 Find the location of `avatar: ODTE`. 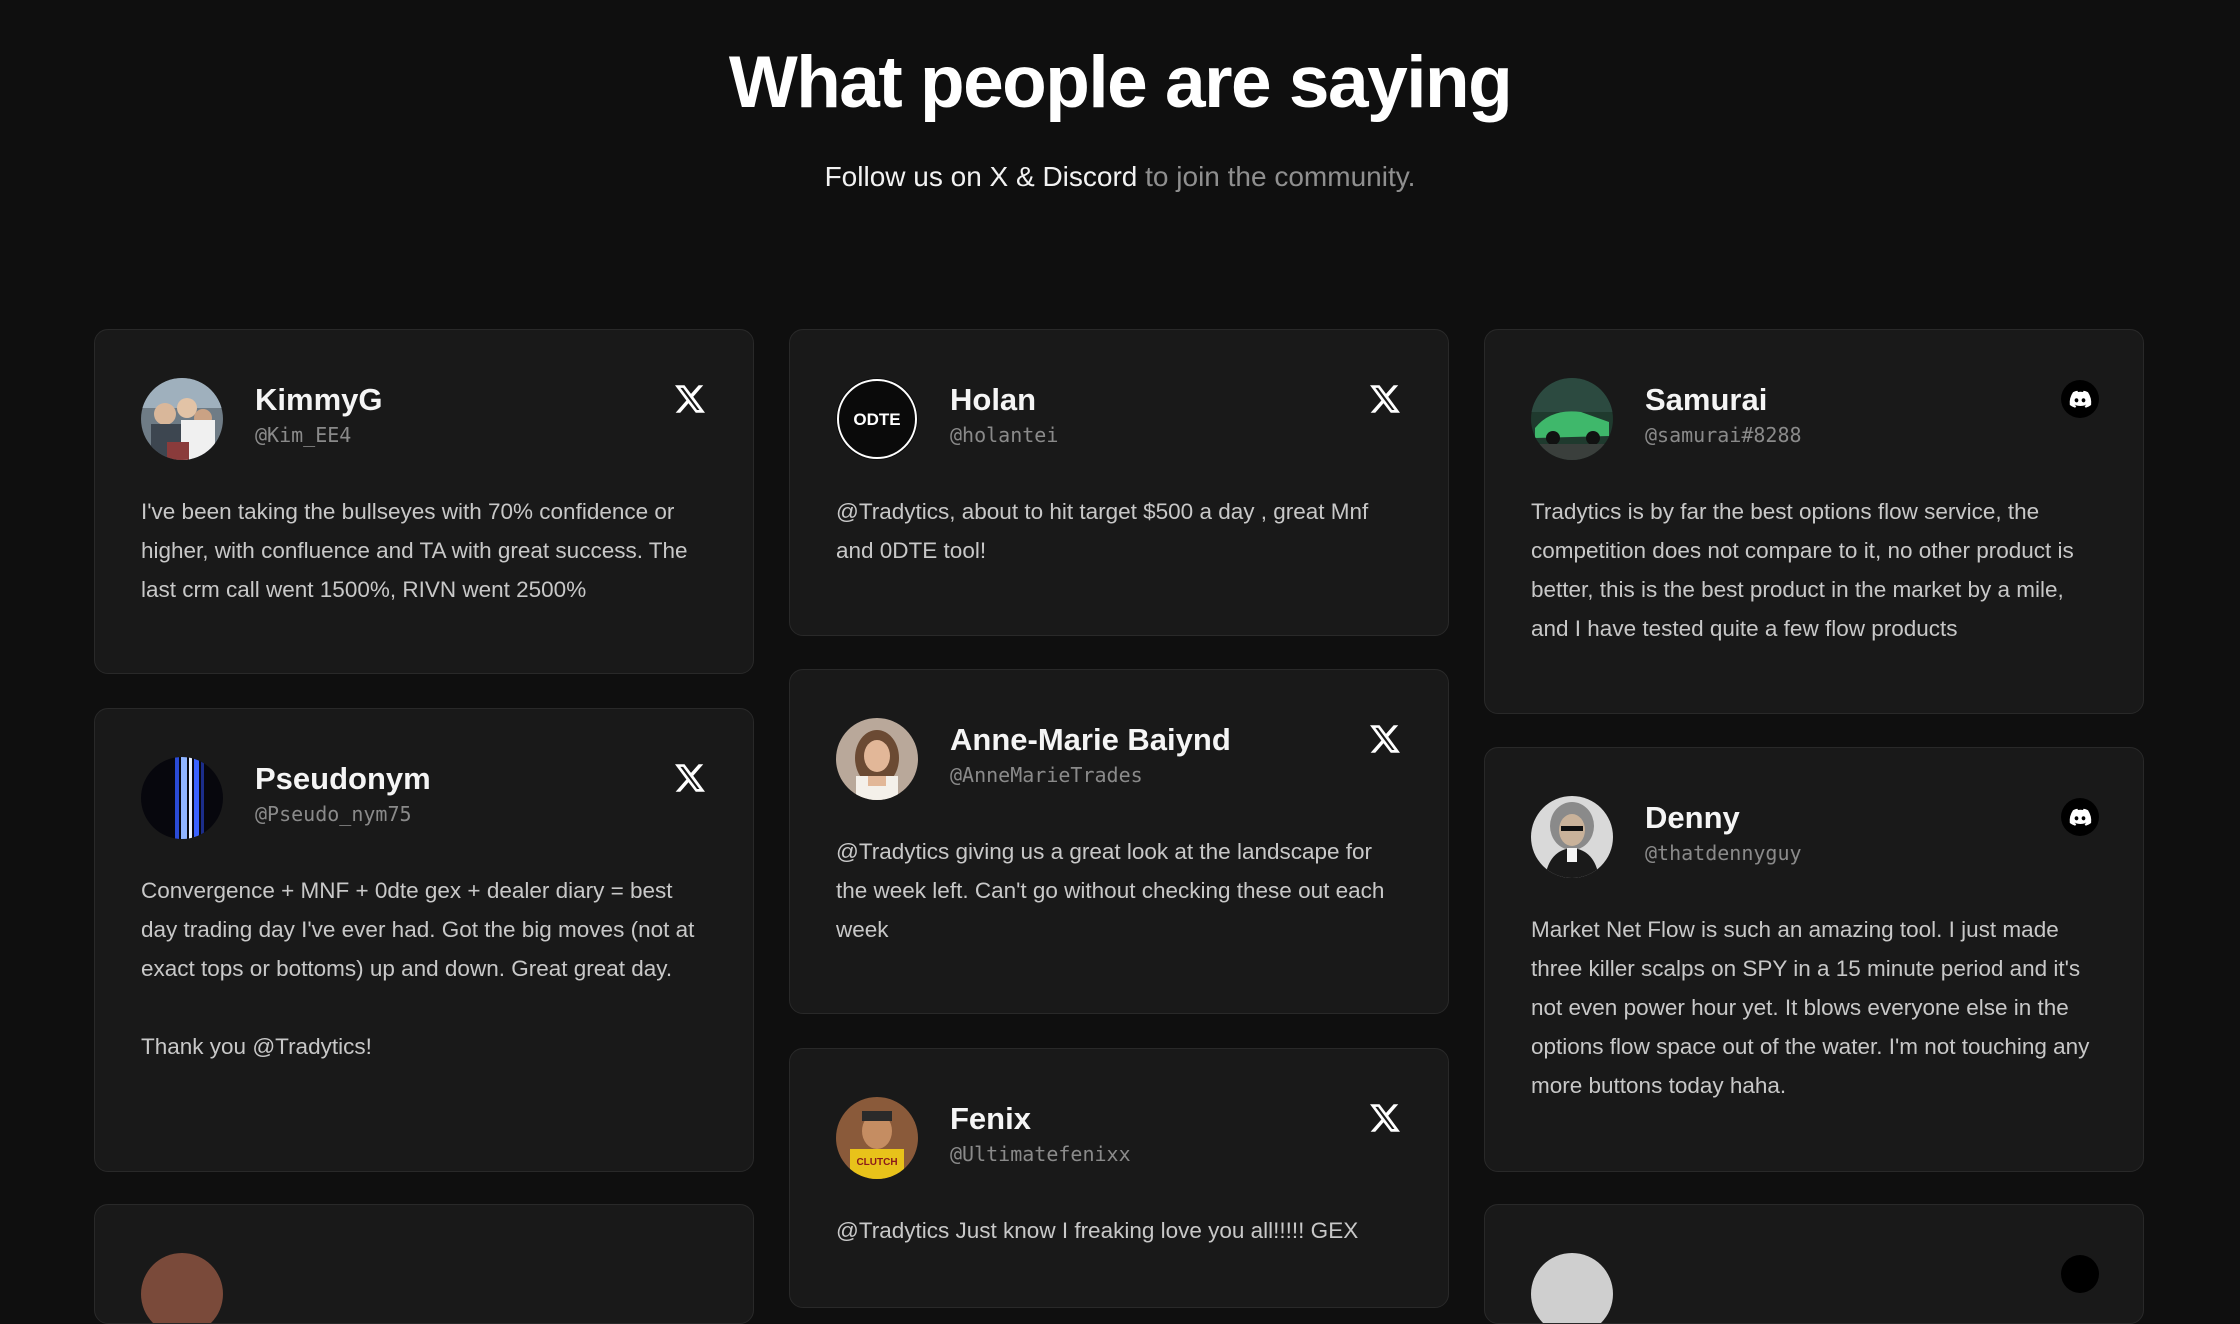

avatar: ODTE is located at coordinates (877, 419).